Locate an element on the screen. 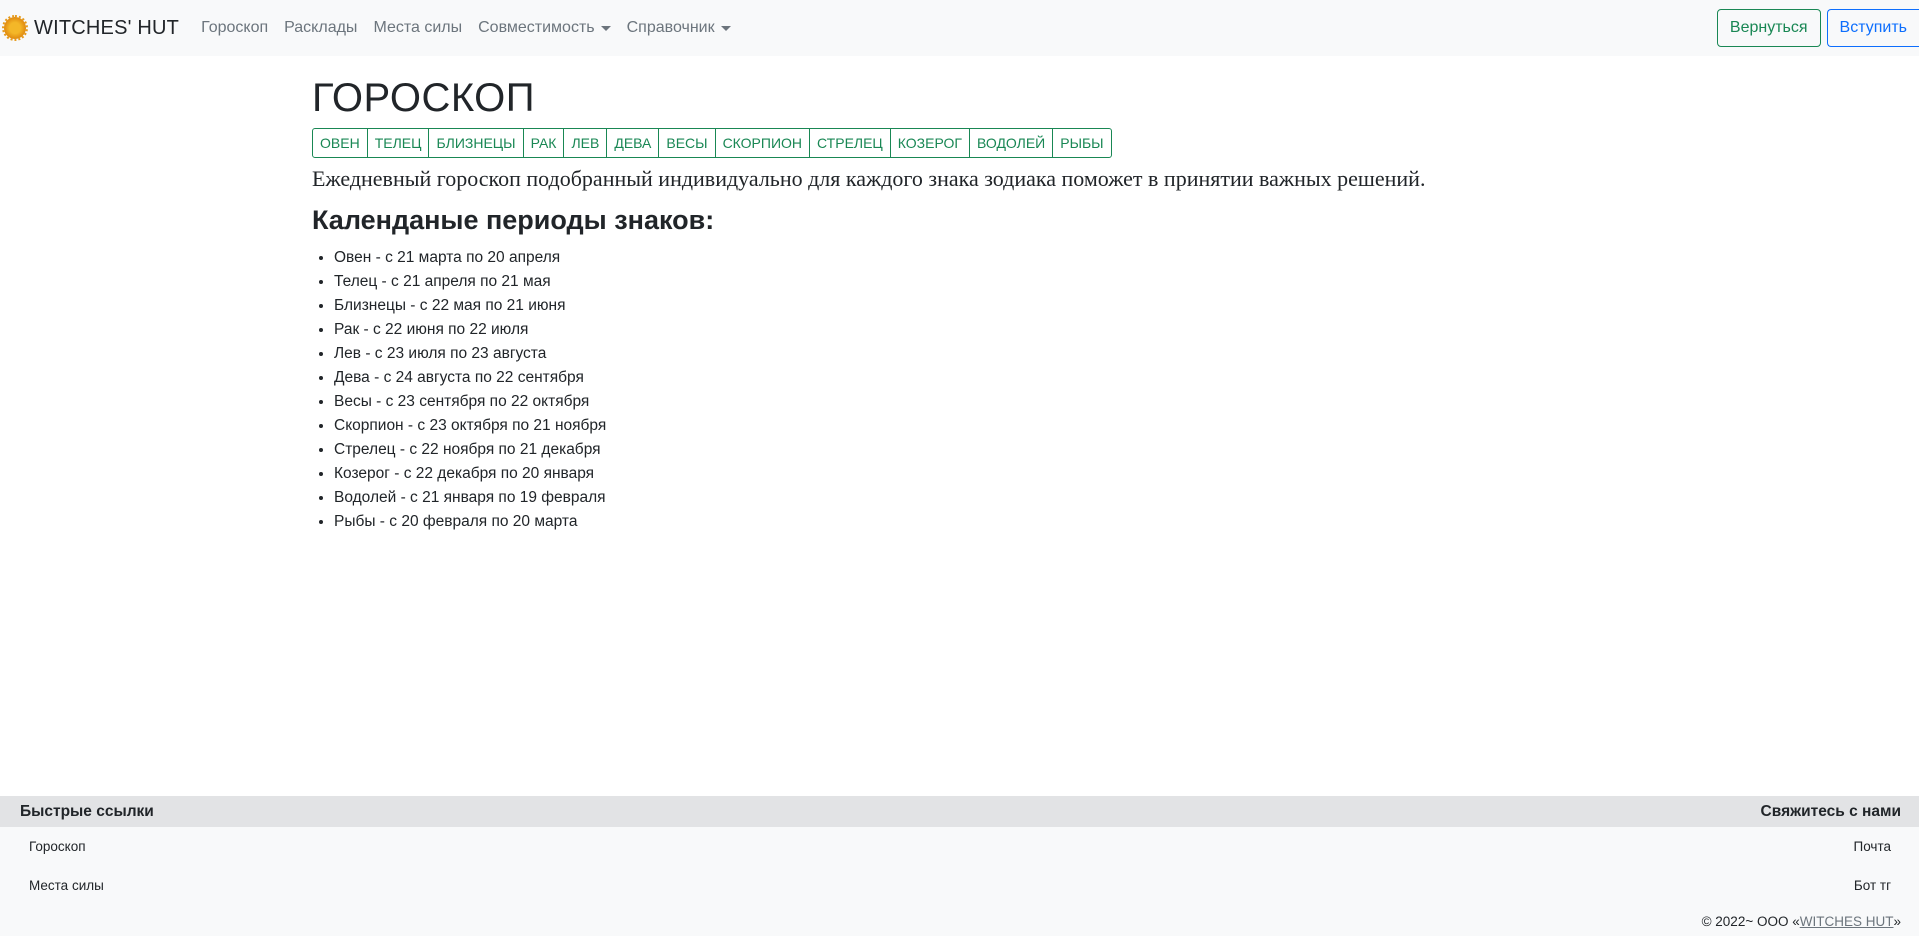  list-item: Рыбы - с 20 февраля по 20 марта is located at coordinates (973, 522).